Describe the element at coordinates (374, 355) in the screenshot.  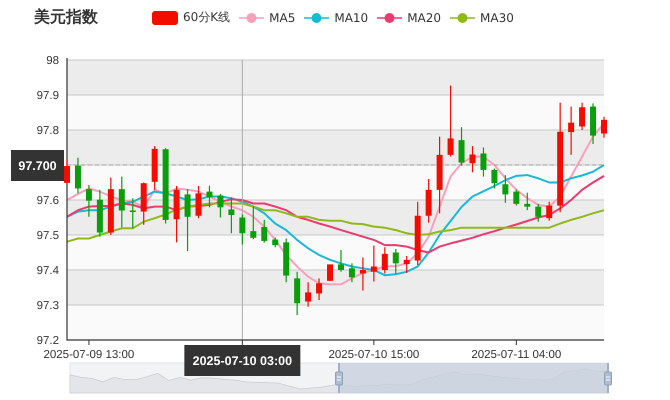
I see `axis-label: 2025-07-10 15:00` at that location.